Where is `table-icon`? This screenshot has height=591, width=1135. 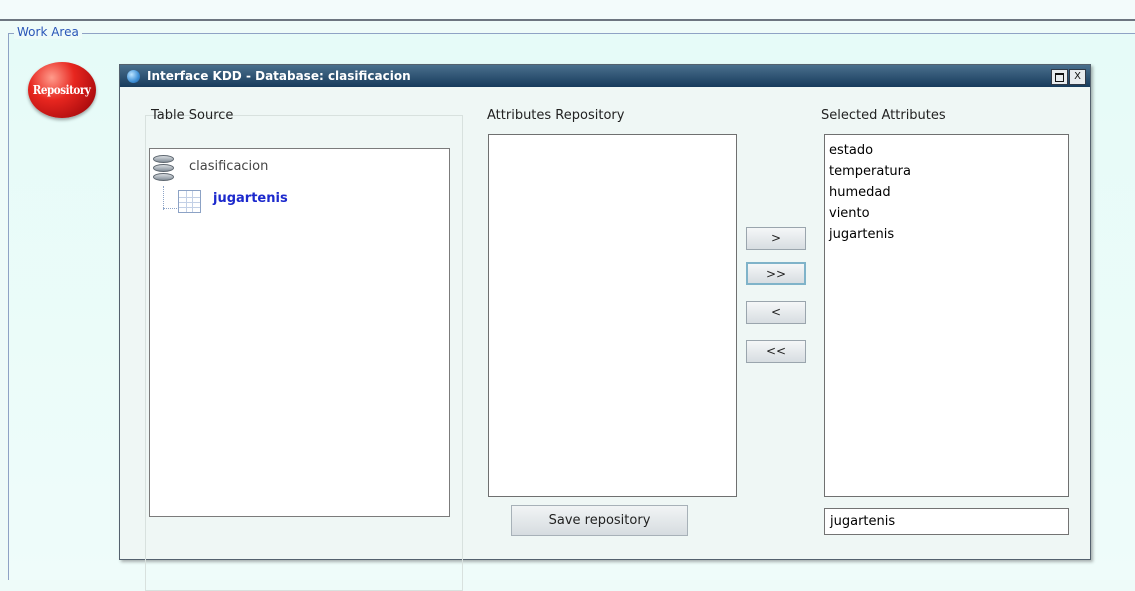 table-icon is located at coordinates (189, 201).